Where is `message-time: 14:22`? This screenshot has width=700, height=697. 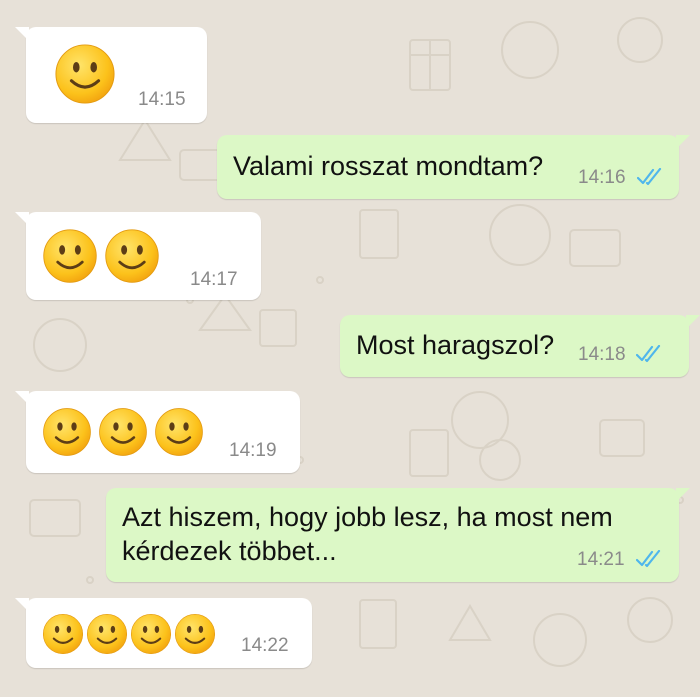
message-time: 14:22 is located at coordinates (265, 645).